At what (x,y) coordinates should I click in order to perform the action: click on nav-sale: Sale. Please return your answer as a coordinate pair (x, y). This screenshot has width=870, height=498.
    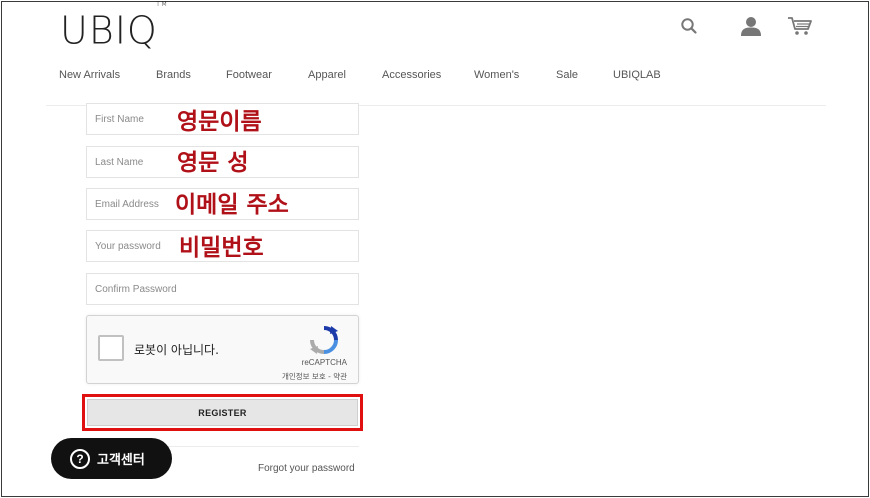
    Looking at the image, I should click on (567, 75).